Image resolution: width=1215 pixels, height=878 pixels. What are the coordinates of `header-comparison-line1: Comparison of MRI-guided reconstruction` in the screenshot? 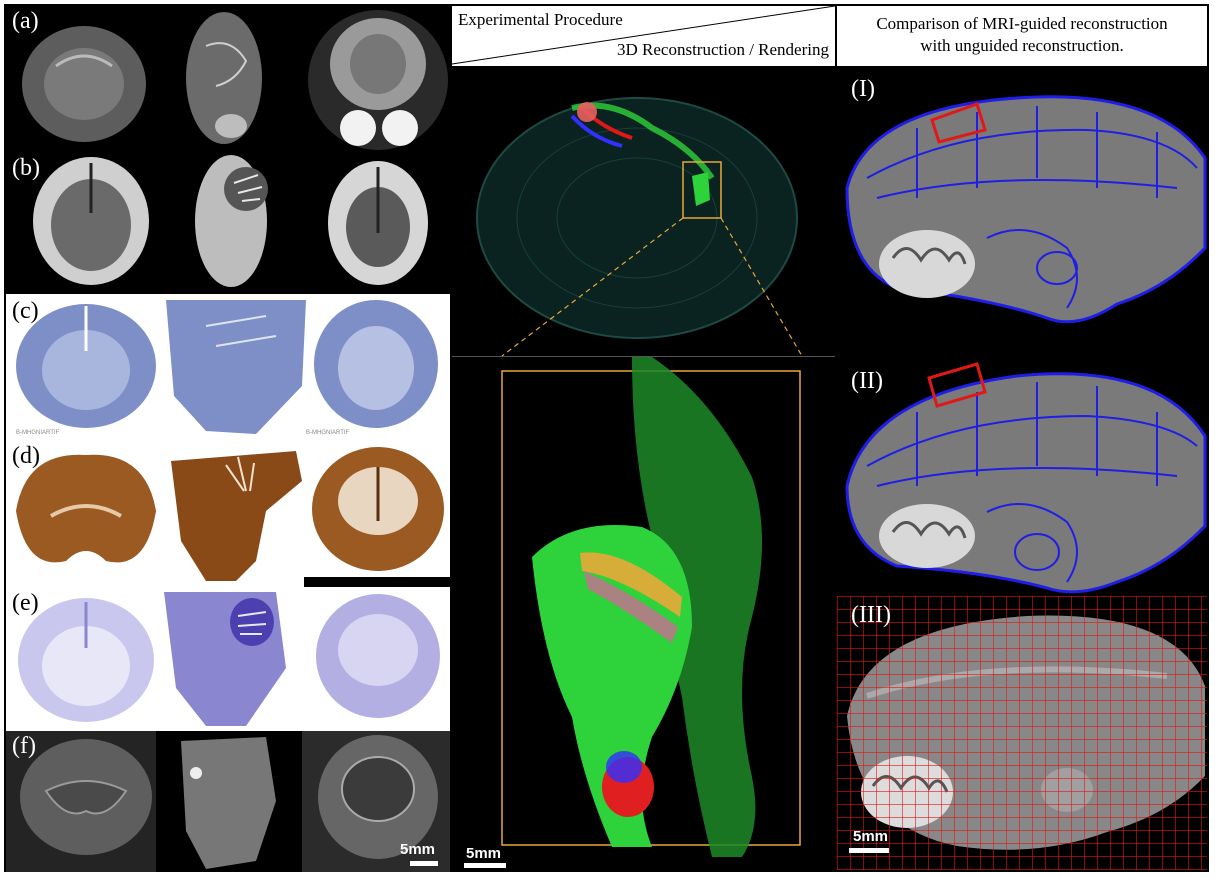 It's located at (1022, 23).